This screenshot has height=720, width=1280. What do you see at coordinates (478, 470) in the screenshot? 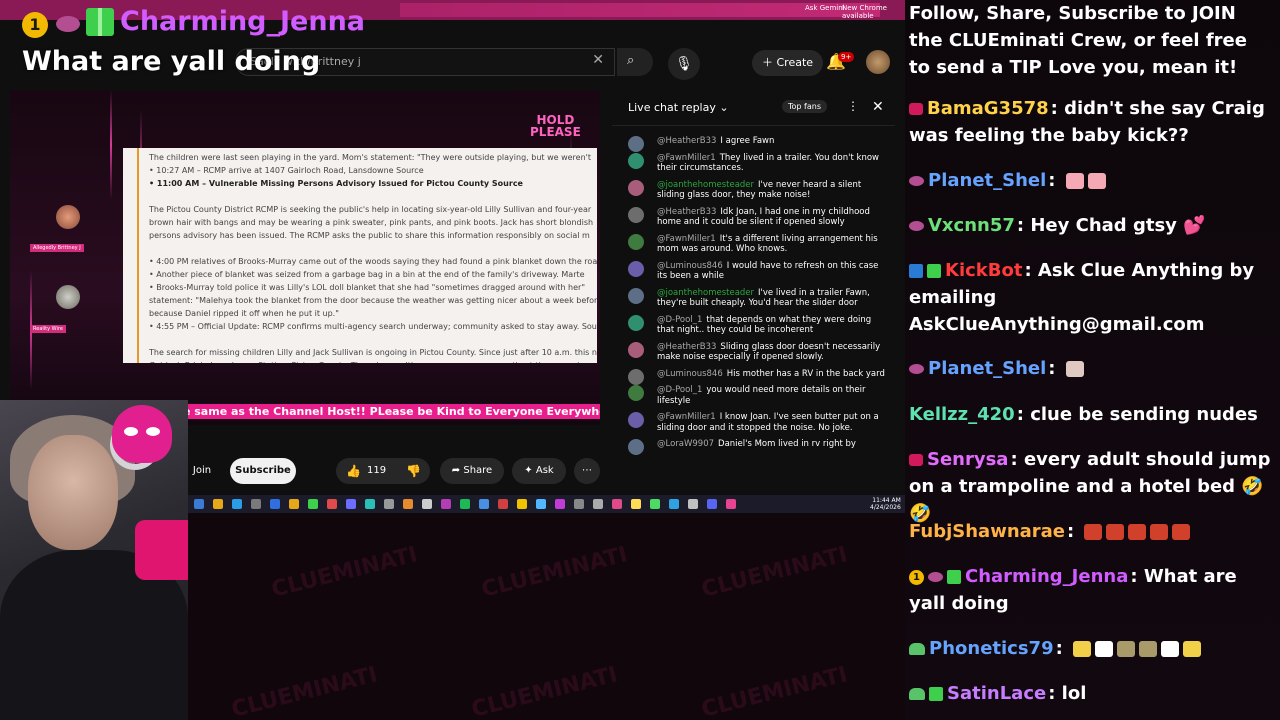
I see `share-label: Share` at bounding box center [478, 470].